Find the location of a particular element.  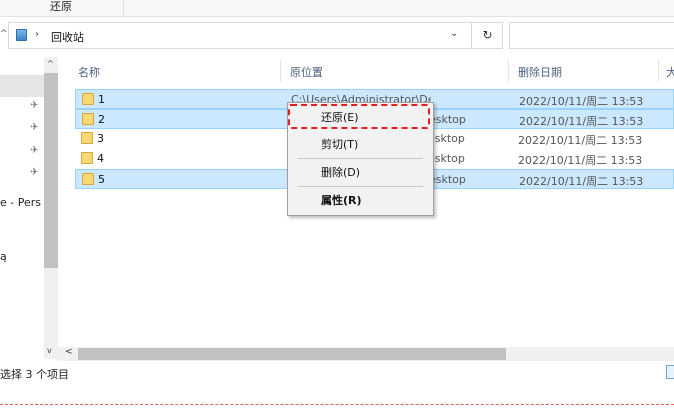

refresh-button: ↻ is located at coordinates (487, 35).